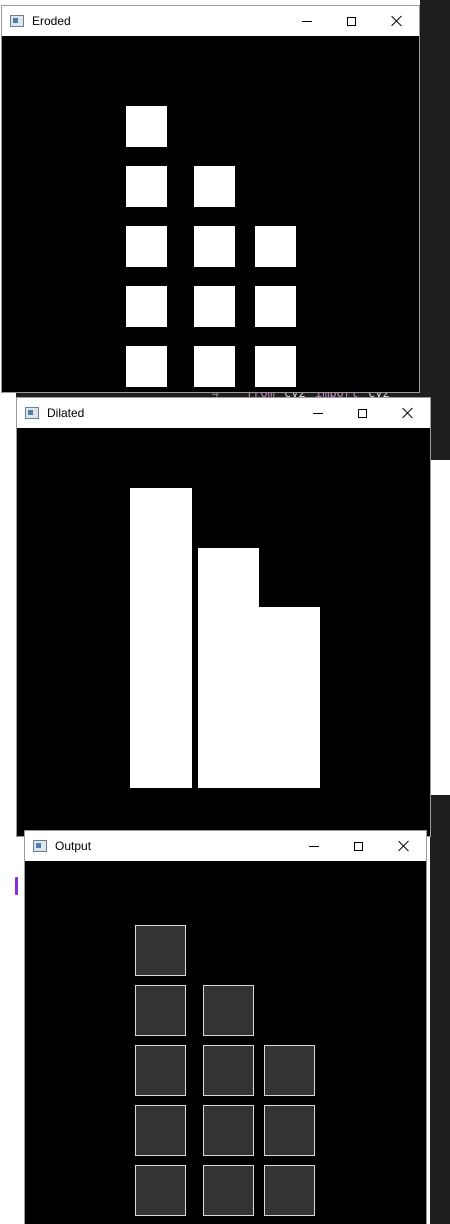 The height and width of the screenshot is (1224, 450). What do you see at coordinates (225, 846) in the screenshot?
I see `output-titlebar: Output` at bounding box center [225, 846].